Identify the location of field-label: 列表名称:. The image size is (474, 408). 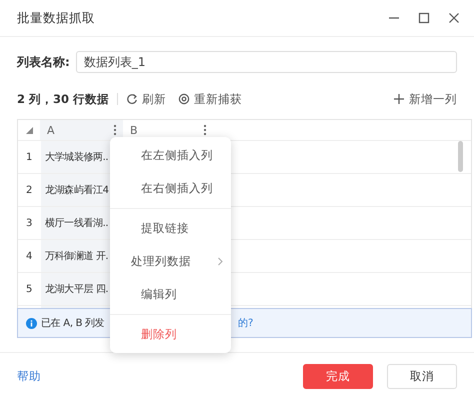
(43, 62).